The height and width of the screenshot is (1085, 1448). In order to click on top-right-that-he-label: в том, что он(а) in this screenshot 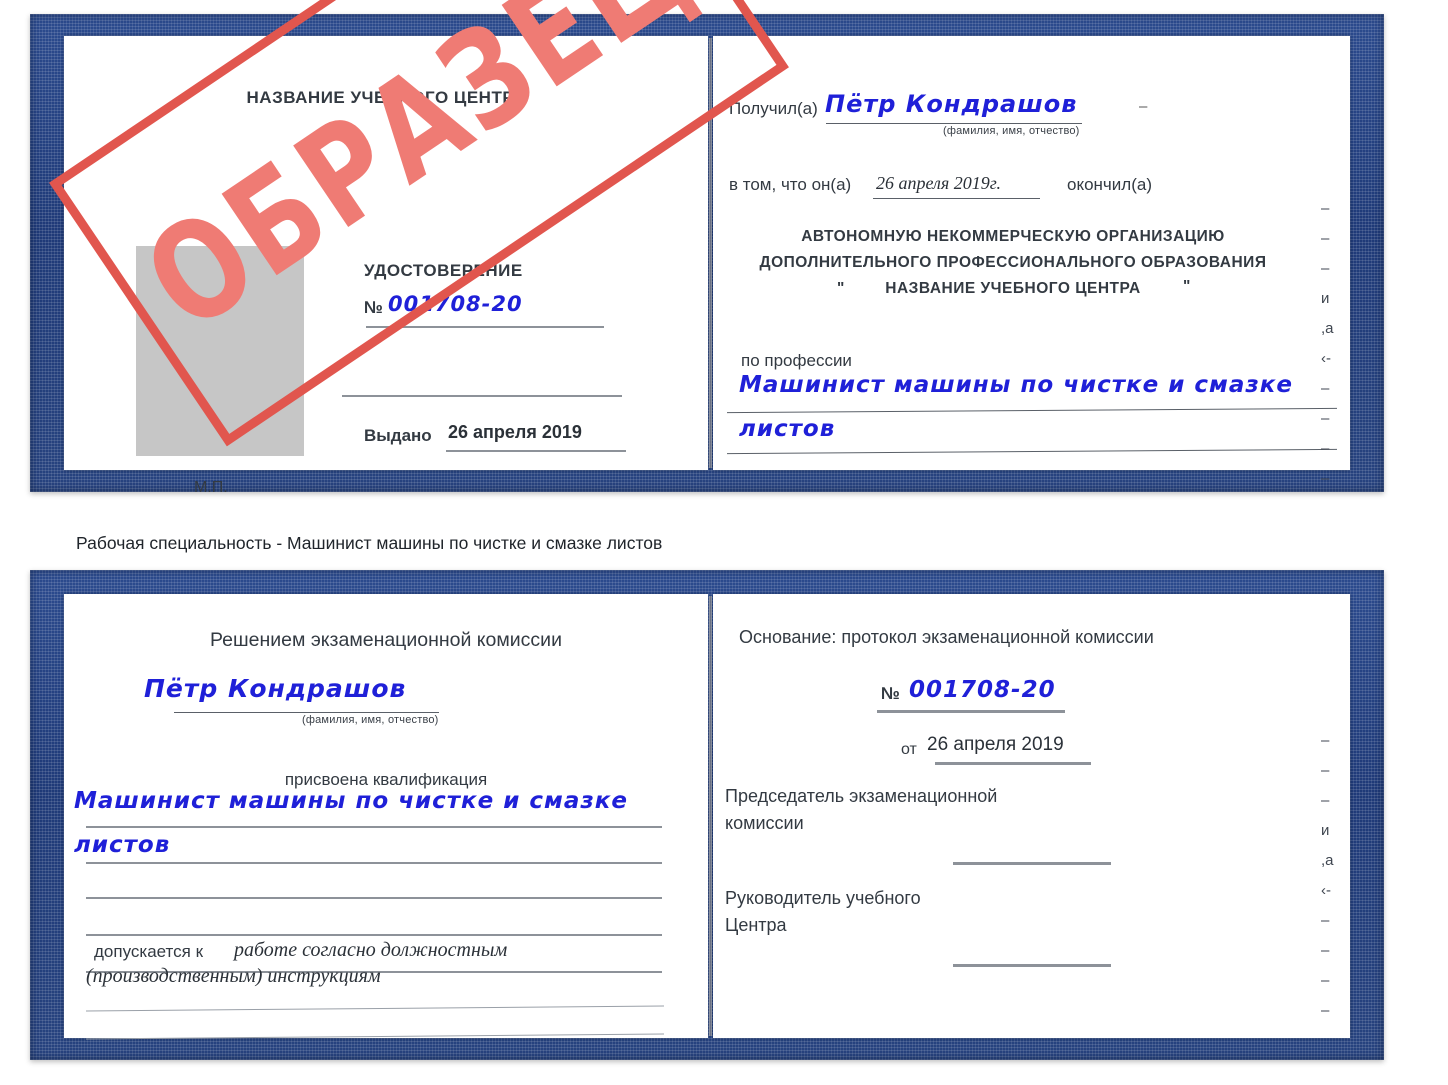, I will do `click(790, 184)`.